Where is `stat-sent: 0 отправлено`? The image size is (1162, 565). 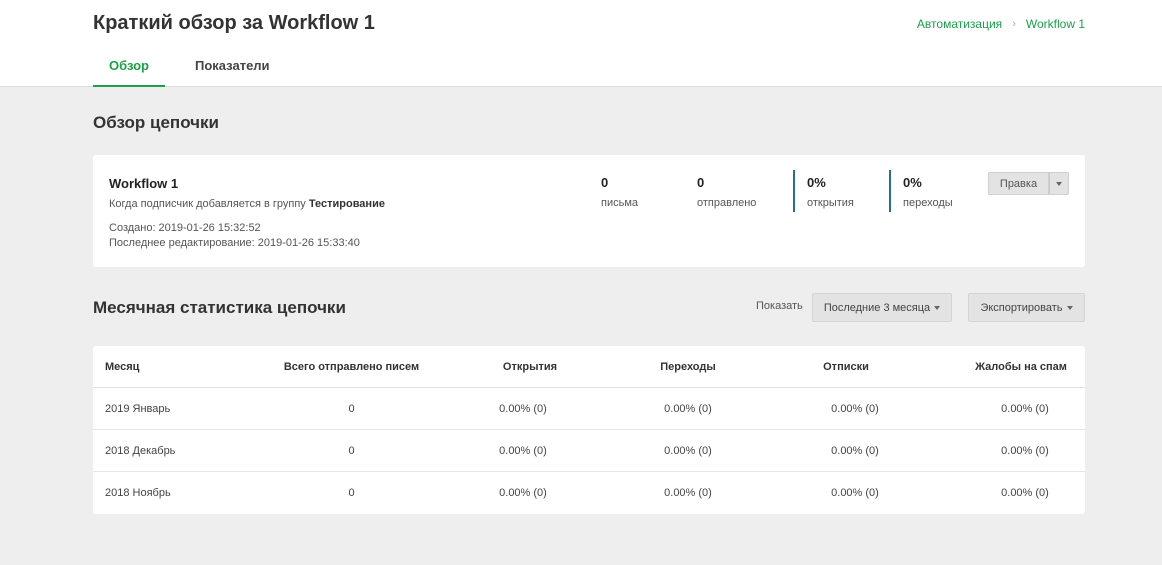 stat-sent: 0 отправлено is located at coordinates (726, 192).